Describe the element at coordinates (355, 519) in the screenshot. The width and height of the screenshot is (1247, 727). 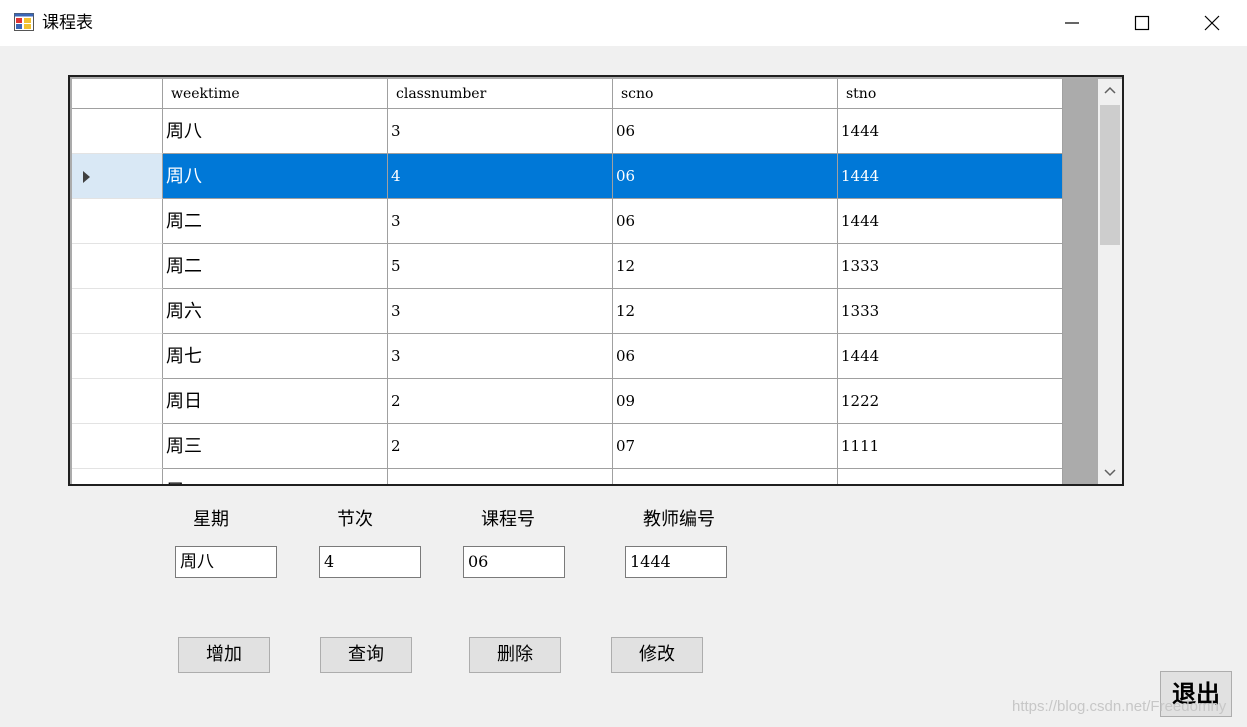
I see `period-label: 节次` at that location.